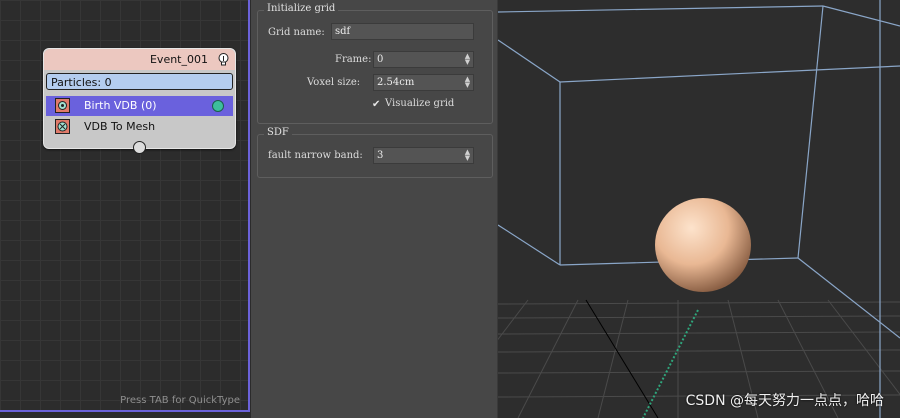 The image size is (900, 418). Describe the element at coordinates (139, 59) in the screenshot. I see `event-header: Event_001` at that location.